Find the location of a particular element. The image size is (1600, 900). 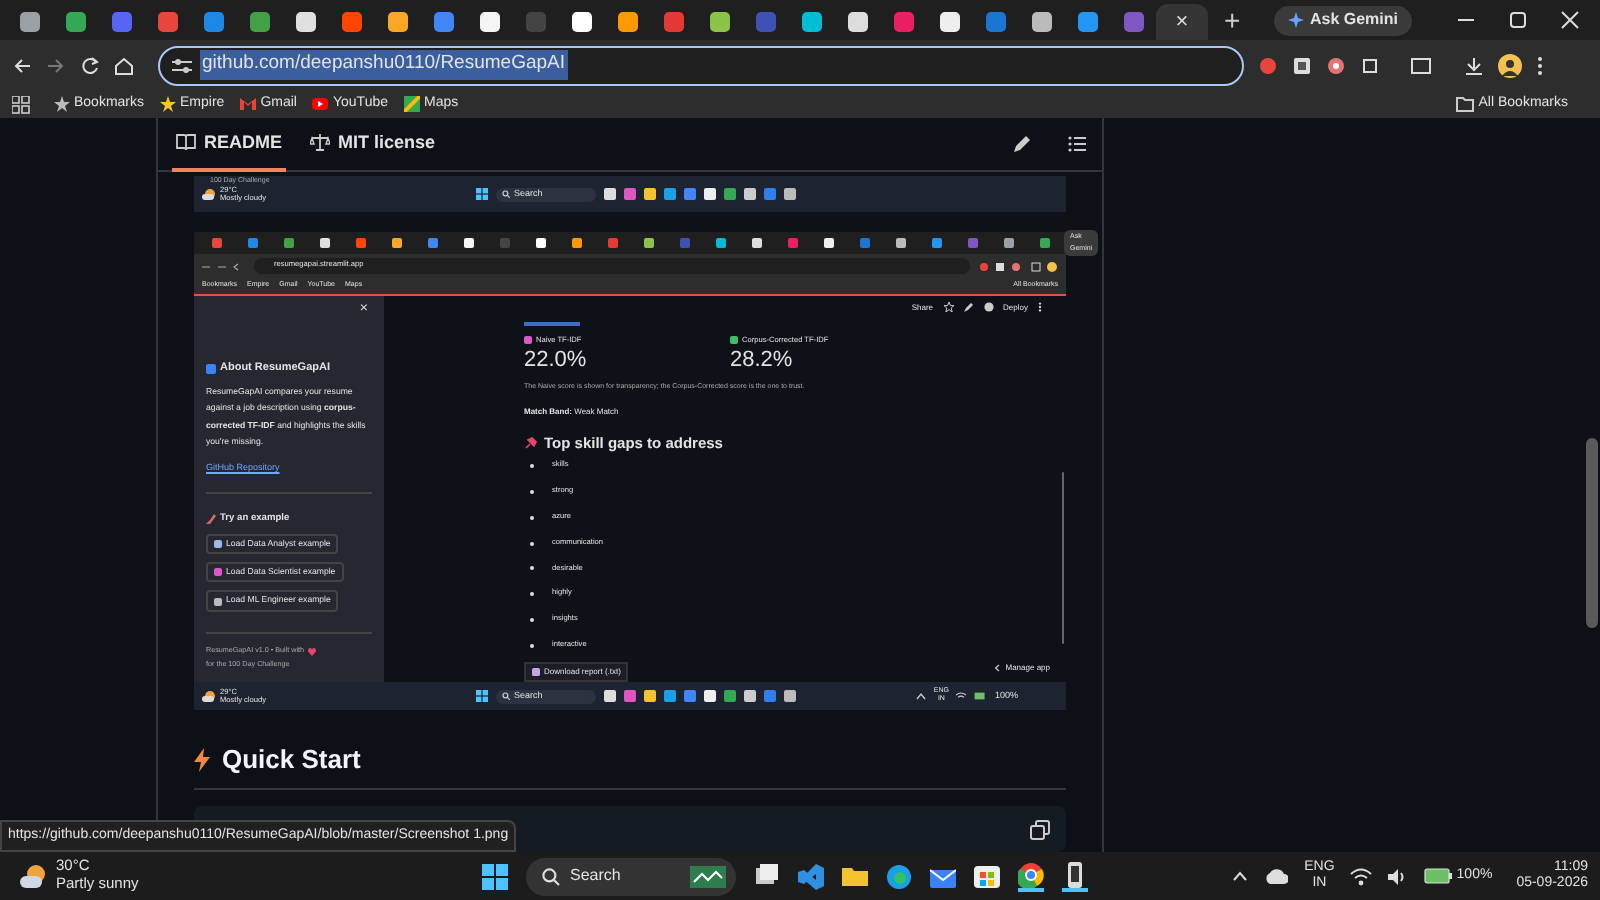

download-icon is located at coordinates (1474, 65).